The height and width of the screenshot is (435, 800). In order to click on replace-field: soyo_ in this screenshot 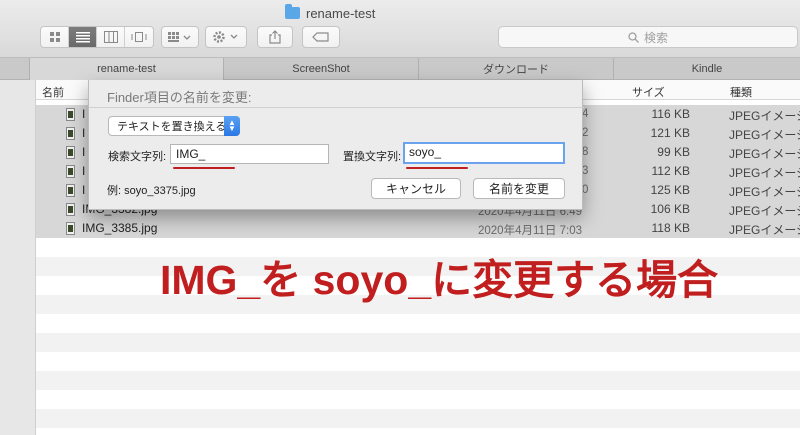, I will do `click(484, 153)`.